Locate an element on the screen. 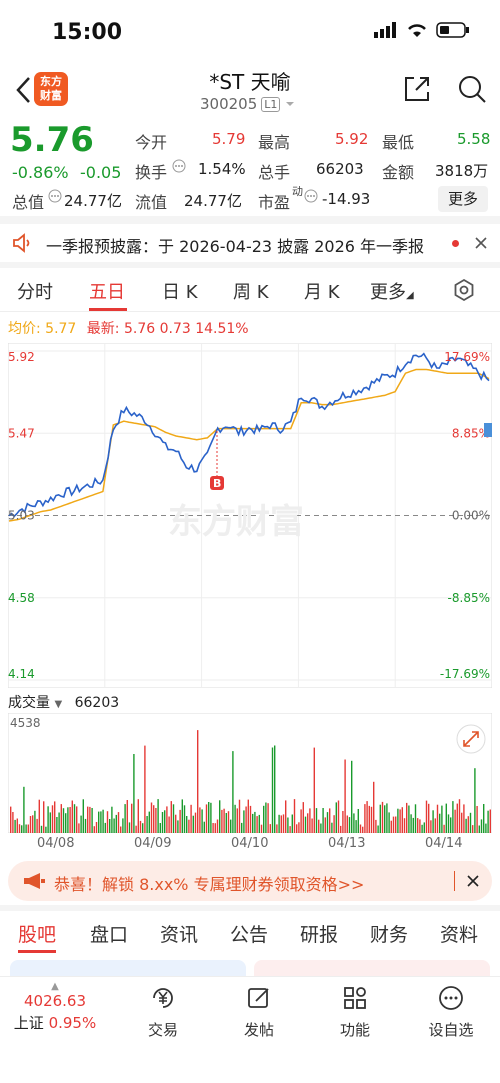 The height and width of the screenshot is (1083, 500). volume-header: 成交量 ▼ 66203 is located at coordinates (63, 702).